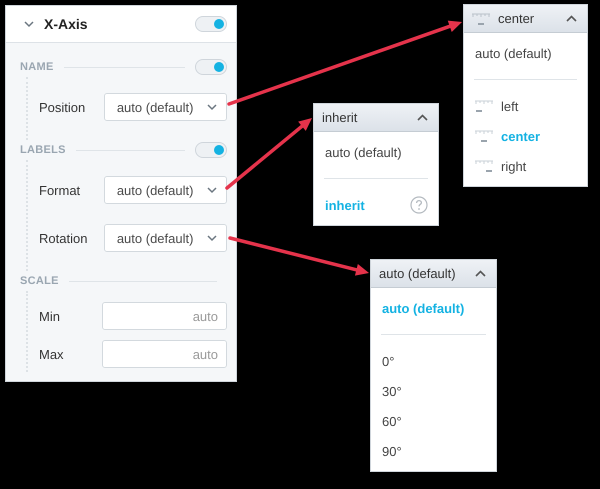 The height and width of the screenshot is (489, 600). What do you see at coordinates (39, 281) in the screenshot?
I see `section-heading: SCALE` at bounding box center [39, 281].